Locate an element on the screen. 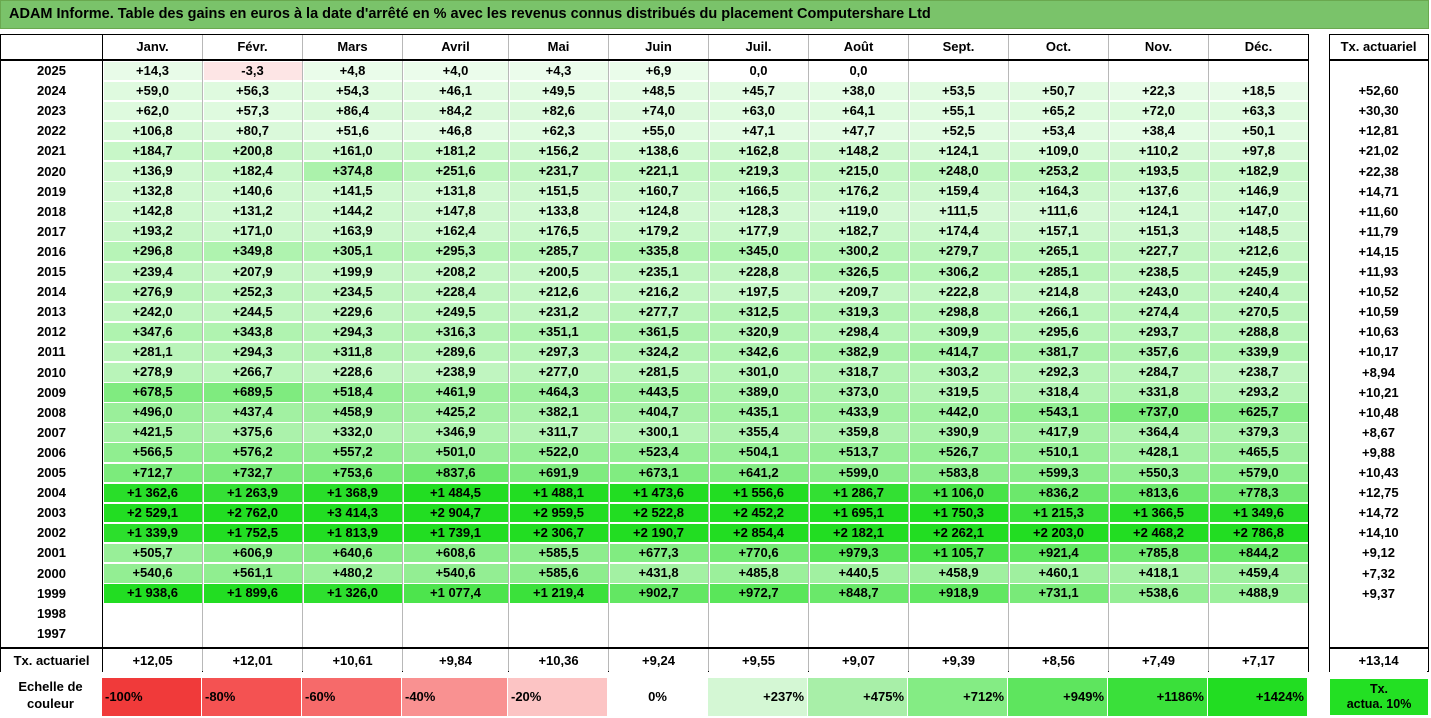 Image resolution: width=1431 pixels, height=718 pixels. table-cell: +345,0 is located at coordinates (758, 251).